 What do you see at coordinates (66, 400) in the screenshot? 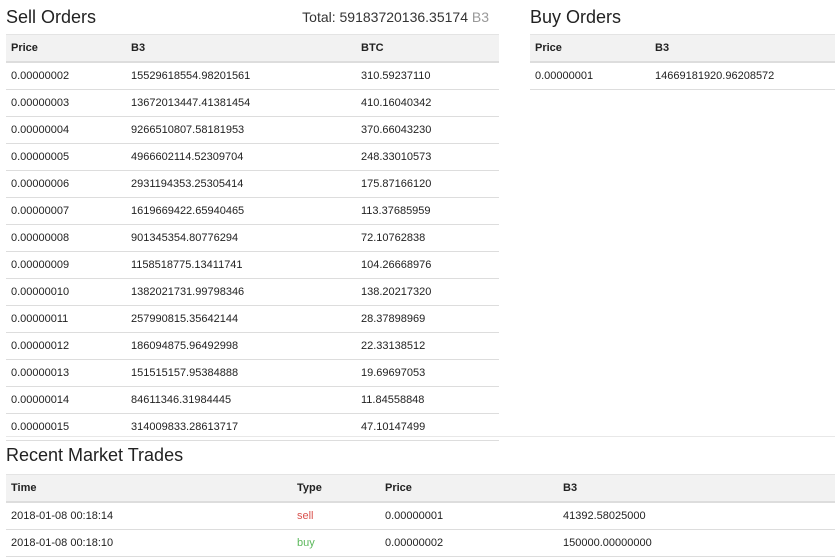
I see `price-cell: 0.00000014` at bounding box center [66, 400].